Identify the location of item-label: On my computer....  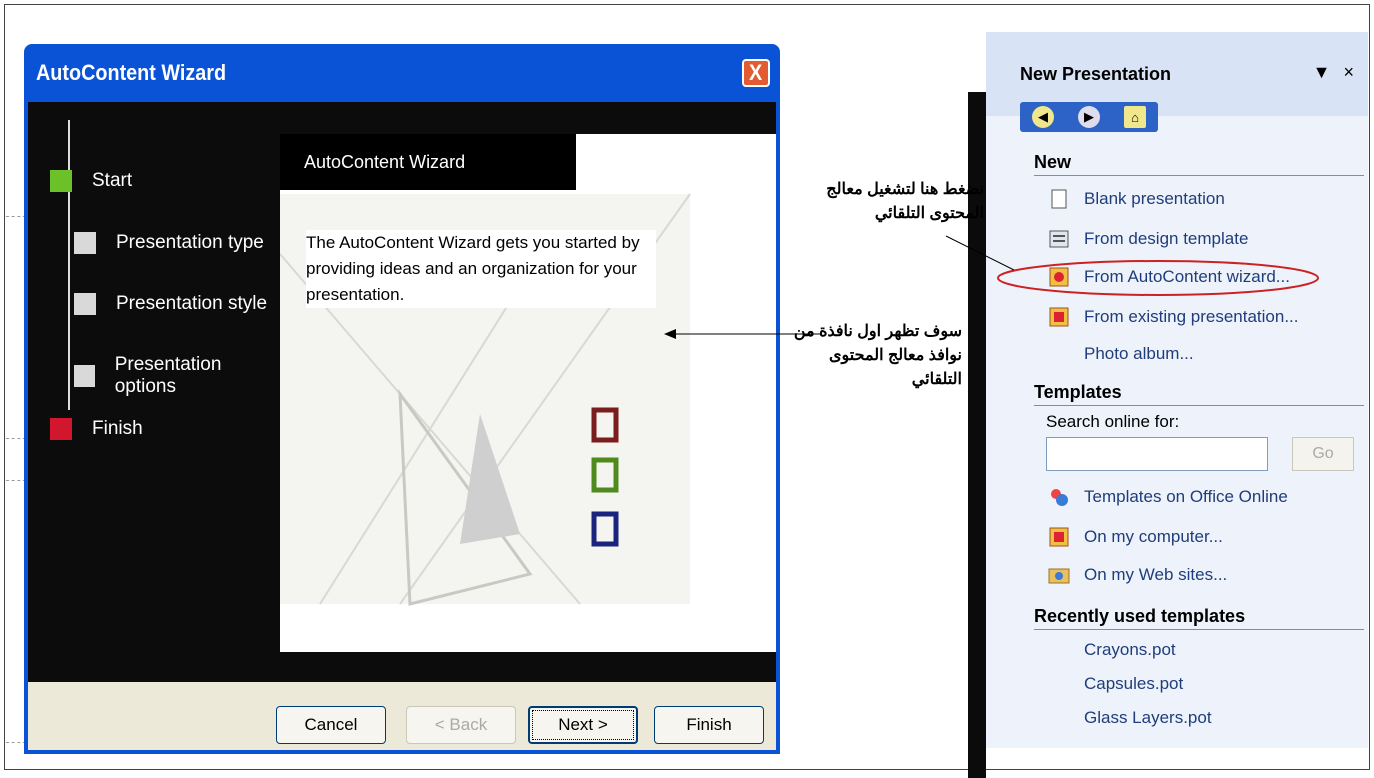
(1153, 536).